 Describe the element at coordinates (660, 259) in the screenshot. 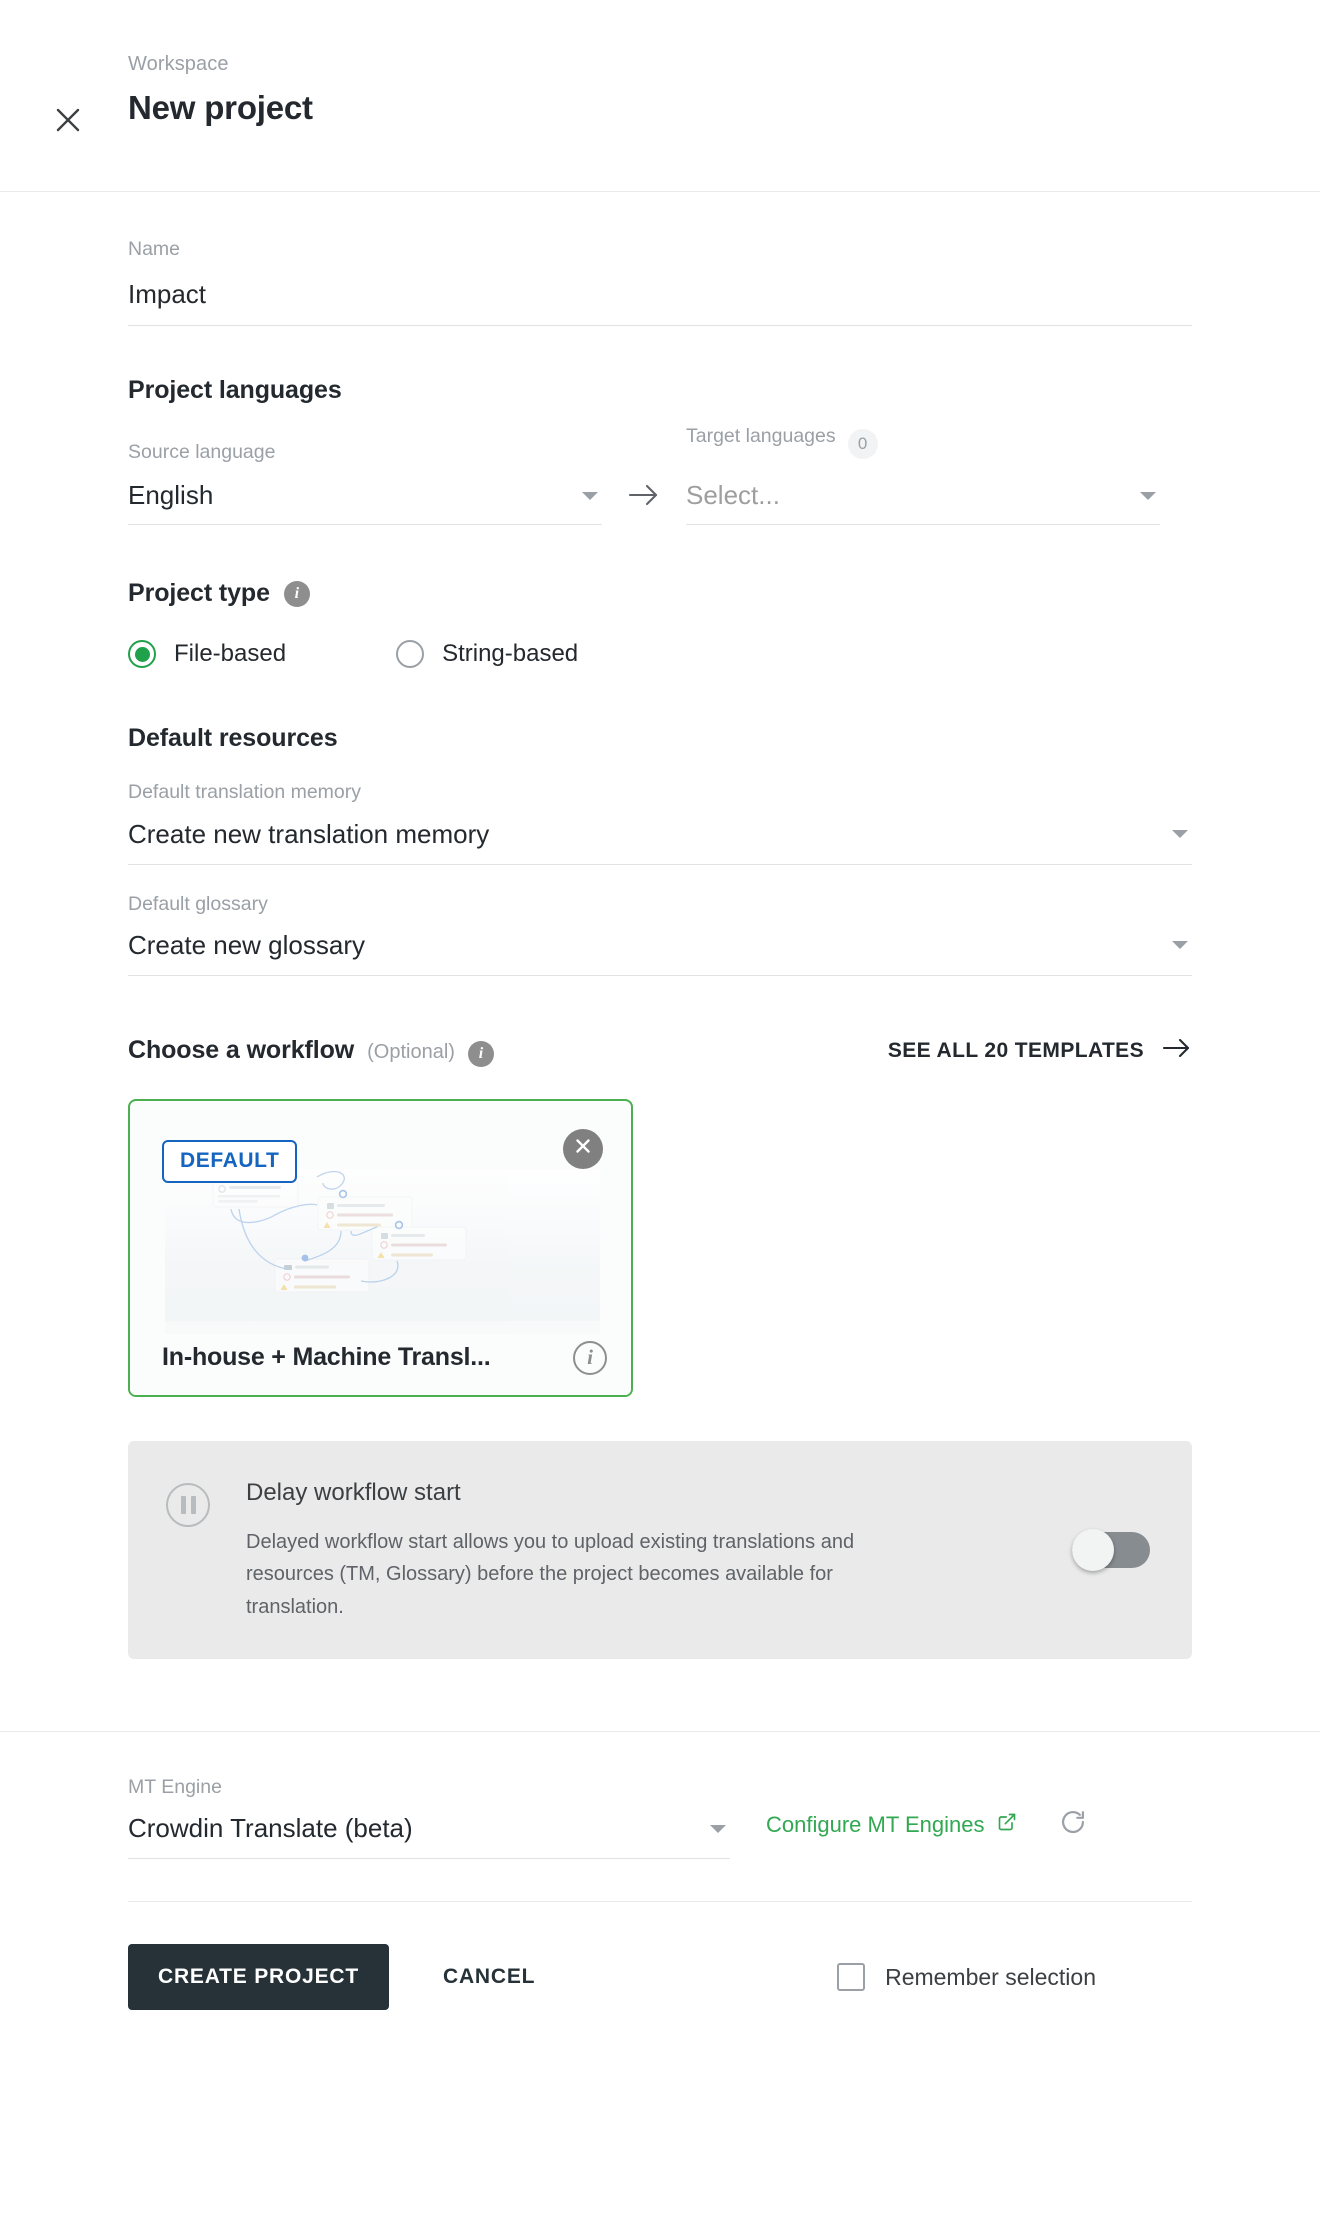

I see `name-field-group: Name Impact` at that location.